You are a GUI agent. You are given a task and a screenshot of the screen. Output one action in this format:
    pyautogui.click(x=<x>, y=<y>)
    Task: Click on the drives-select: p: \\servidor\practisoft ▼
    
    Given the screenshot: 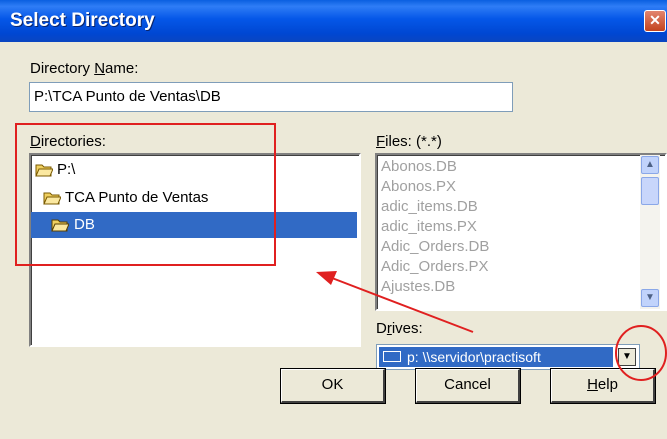 What is the action you would take?
    pyautogui.click(x=508, y=357)
    